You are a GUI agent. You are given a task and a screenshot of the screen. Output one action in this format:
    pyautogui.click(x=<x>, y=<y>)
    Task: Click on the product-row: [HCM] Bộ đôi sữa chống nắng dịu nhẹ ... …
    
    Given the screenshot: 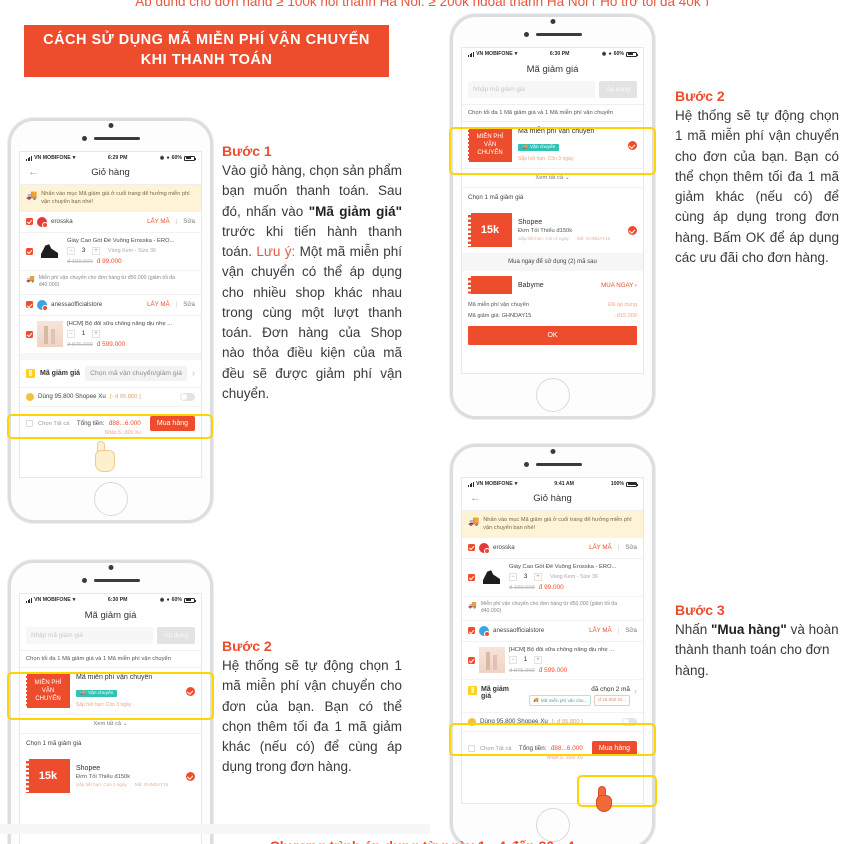 What is the action you would take?
    pyautogui.click(x=552, y=661)
    